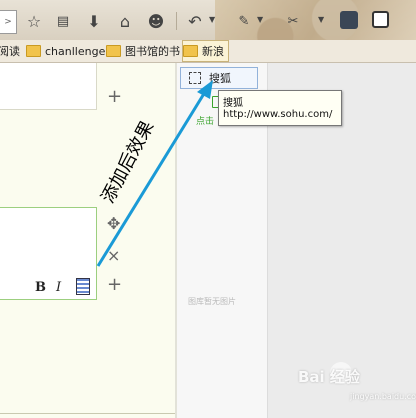  Describe the element at coordinates (154, 173) in the screenshot. I see `annotation-arrow` at that location.